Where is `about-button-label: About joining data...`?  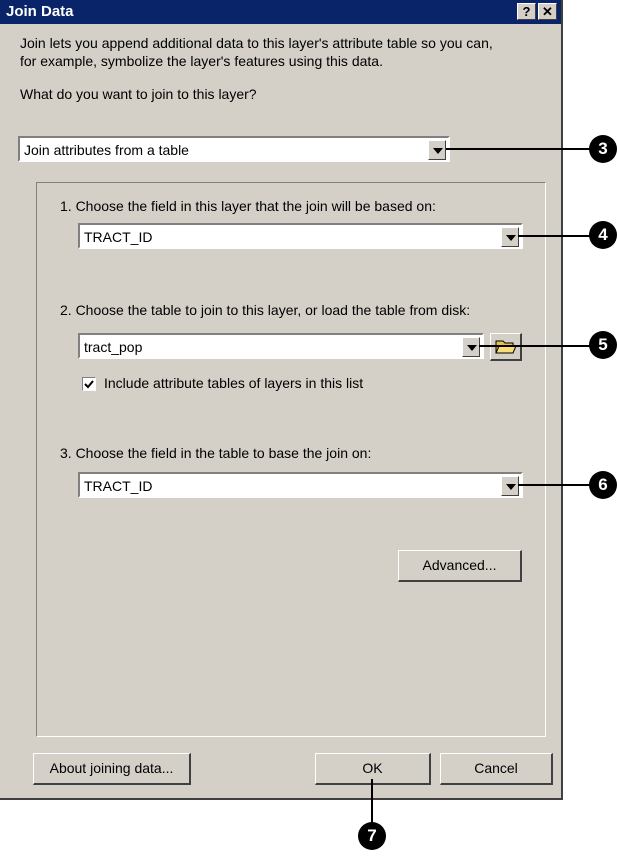 about-button-label: About joining data... is located at coordinates (111, 768).